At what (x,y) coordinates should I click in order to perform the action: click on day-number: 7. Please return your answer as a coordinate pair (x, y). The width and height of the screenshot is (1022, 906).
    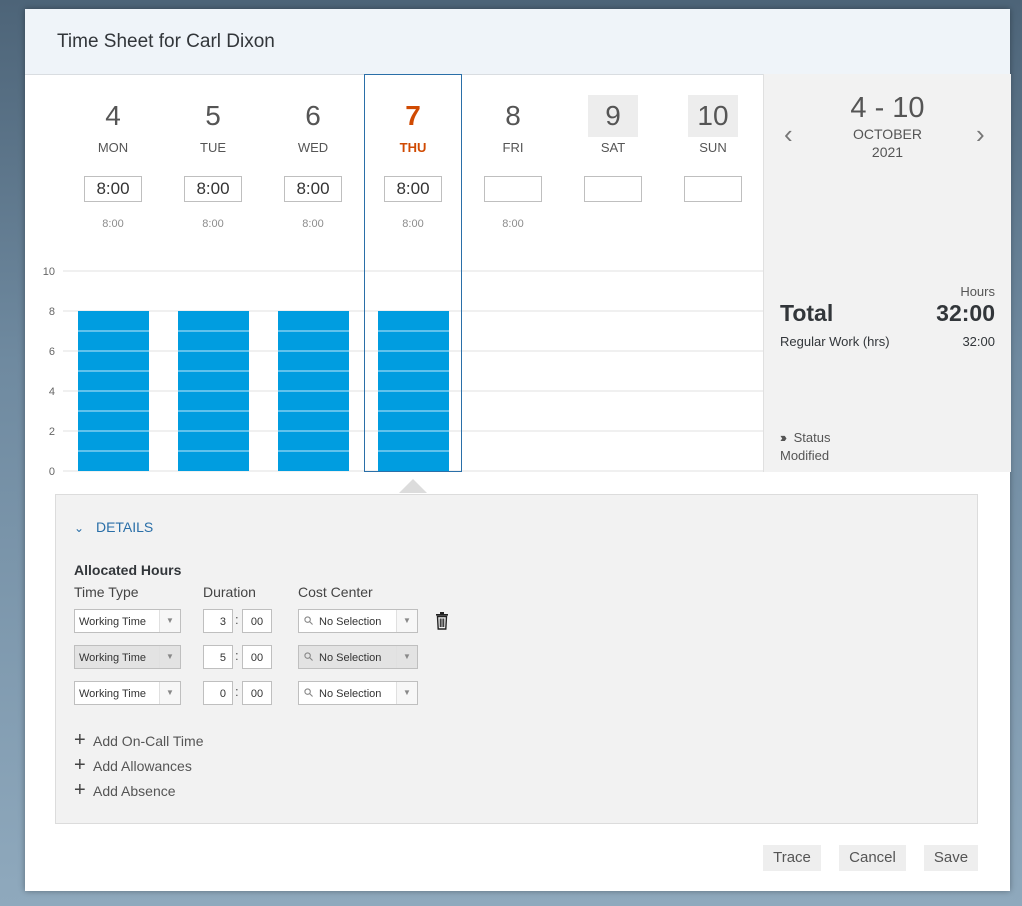
    Looking at the image, I should click on (413, 115).